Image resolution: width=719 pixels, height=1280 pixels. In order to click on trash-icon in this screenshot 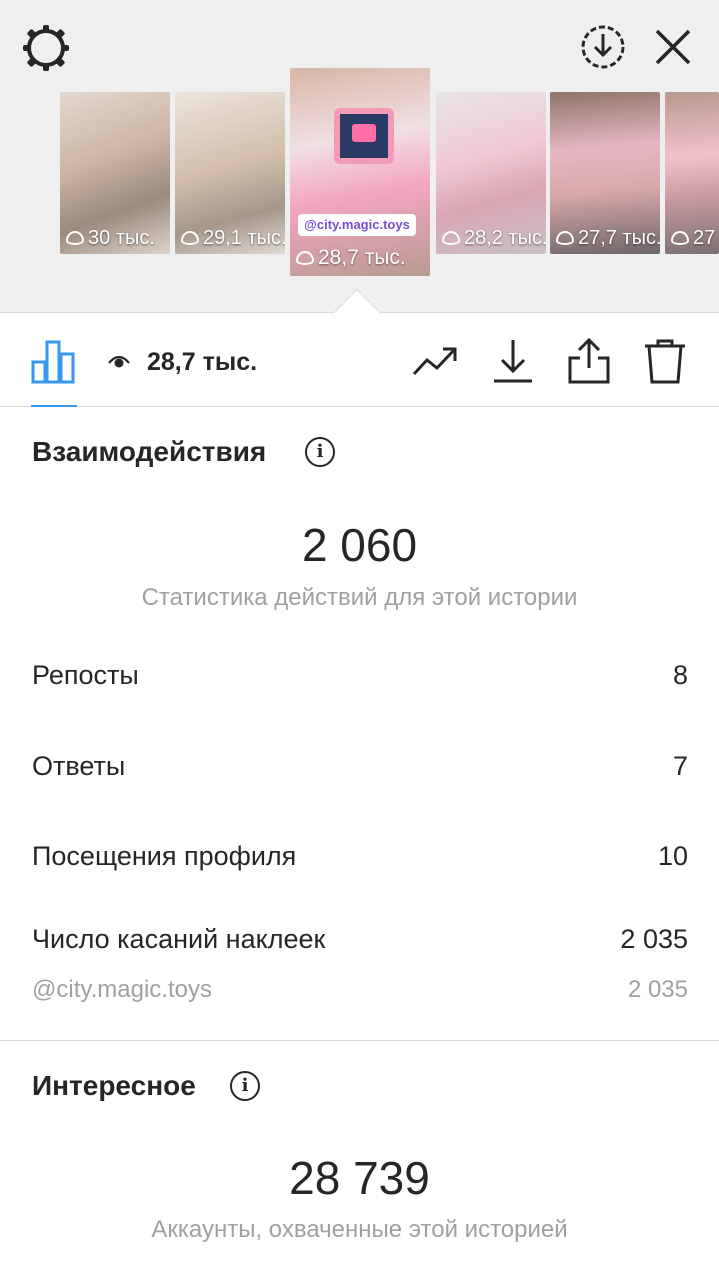, I will do `click(665, 361)`.